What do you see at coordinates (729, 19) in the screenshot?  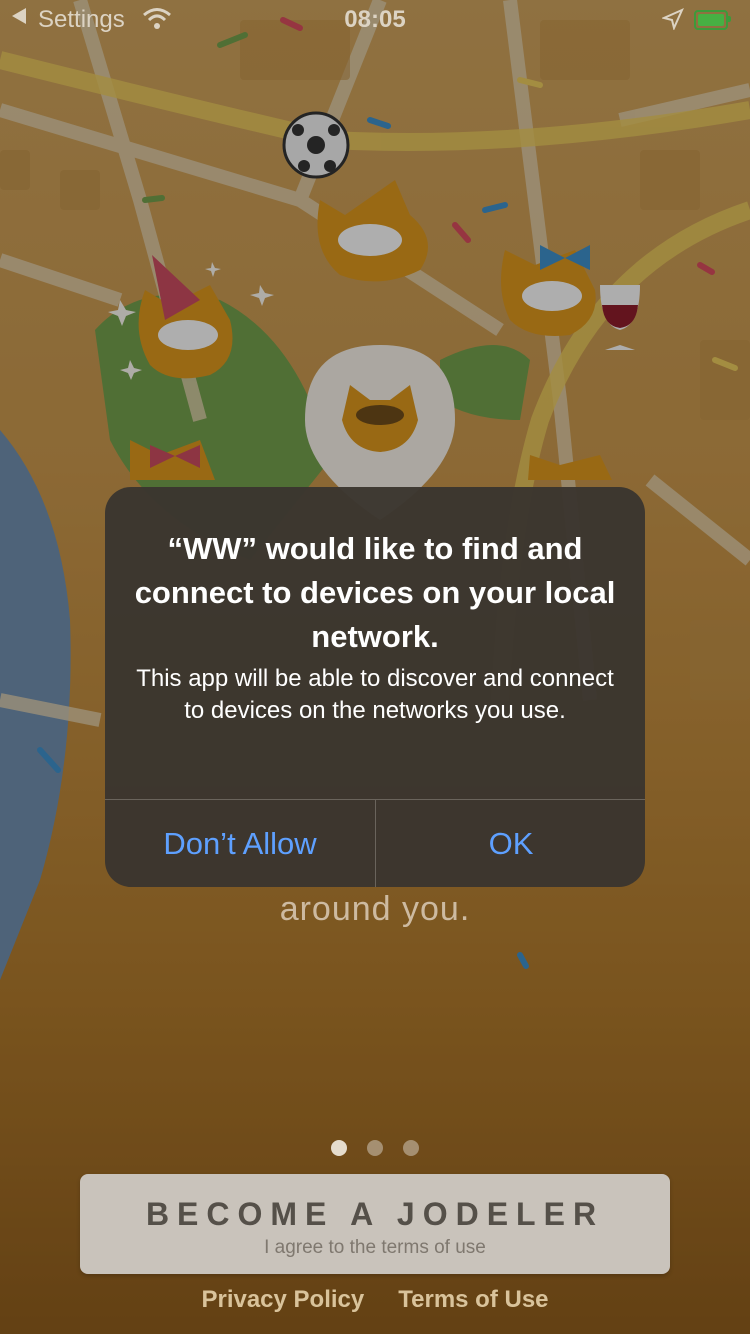 I see `battery-tip` at bounding box center [729, 19].